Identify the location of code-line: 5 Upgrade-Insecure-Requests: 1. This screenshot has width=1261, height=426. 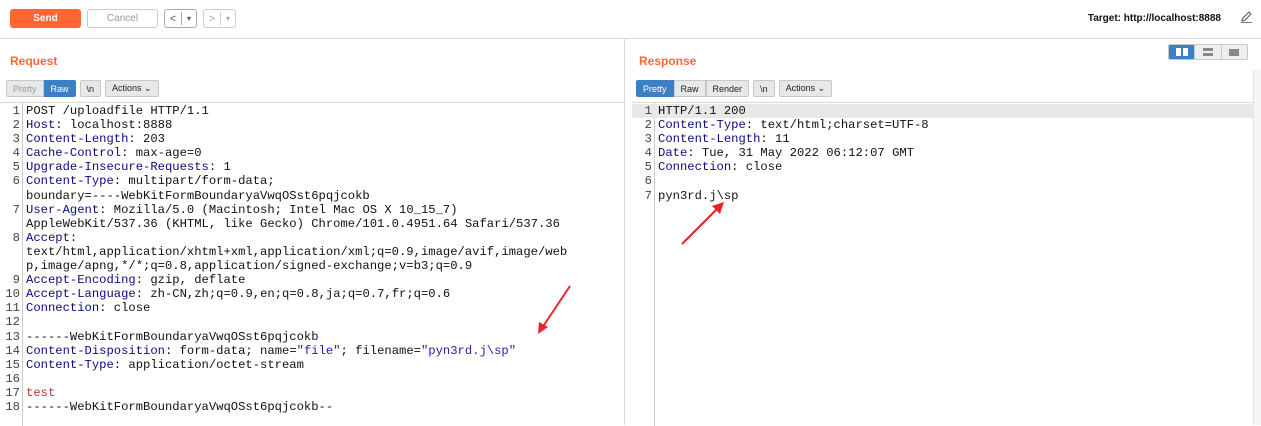
(312, 167).